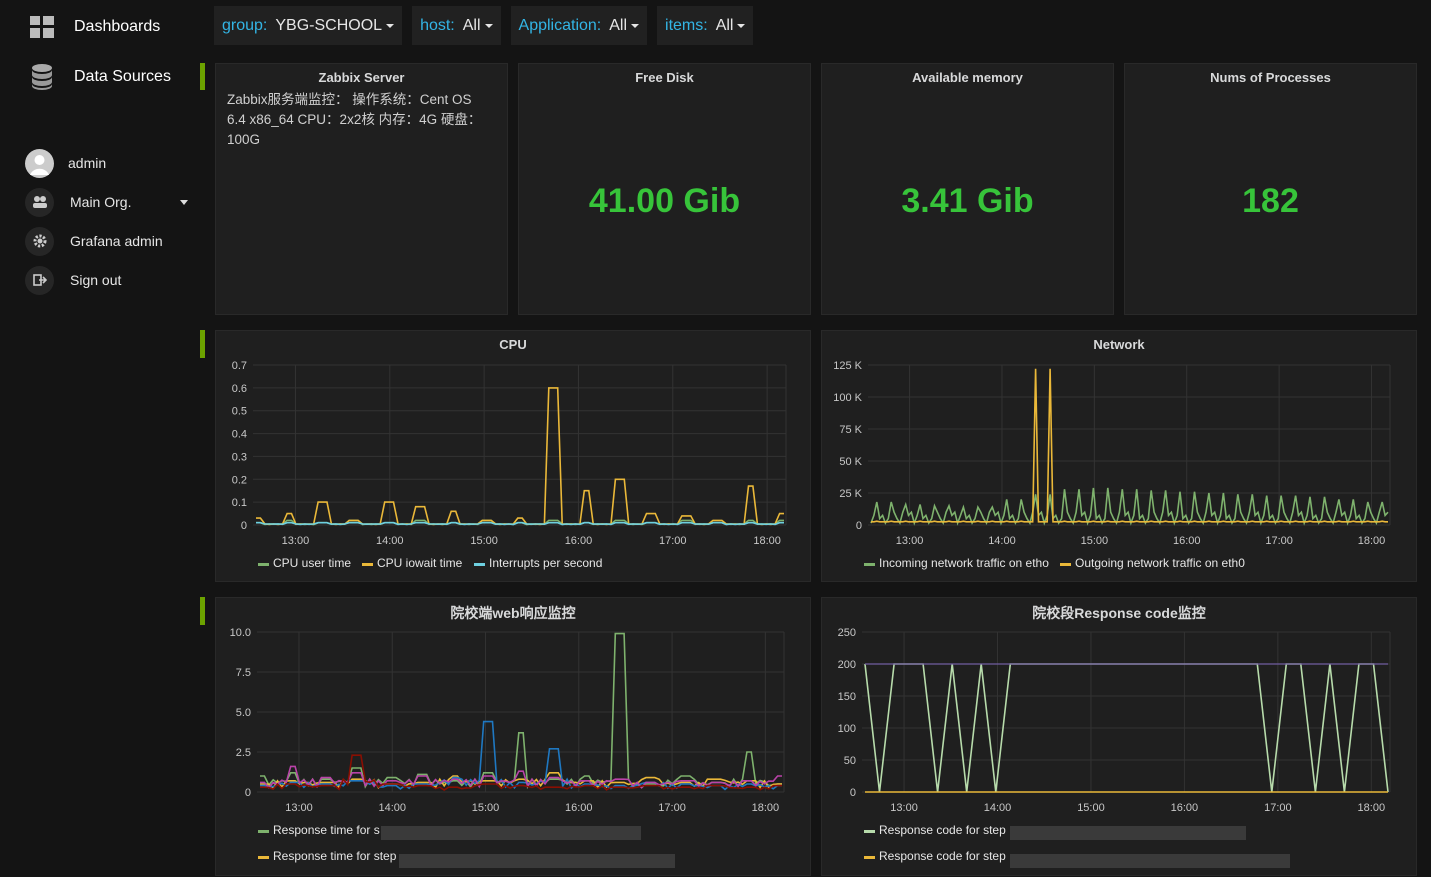 The image size is (1431, 877). I want to click on y-tick-label: 25 K, so click(850, 494).